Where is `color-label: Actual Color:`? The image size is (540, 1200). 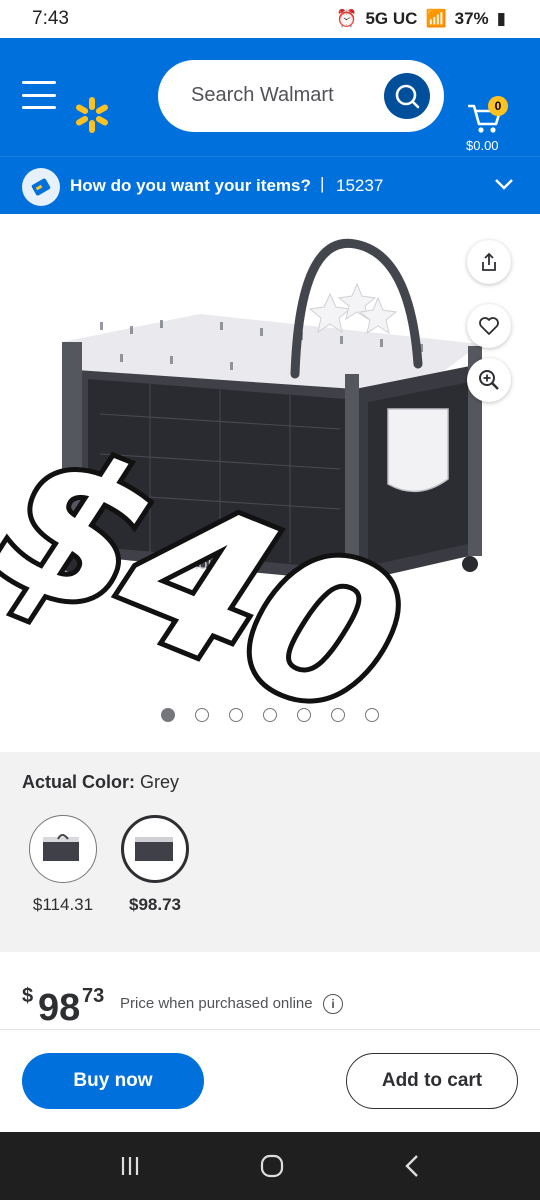
color-label: Actual Color: is located at coordinates (79, 782).